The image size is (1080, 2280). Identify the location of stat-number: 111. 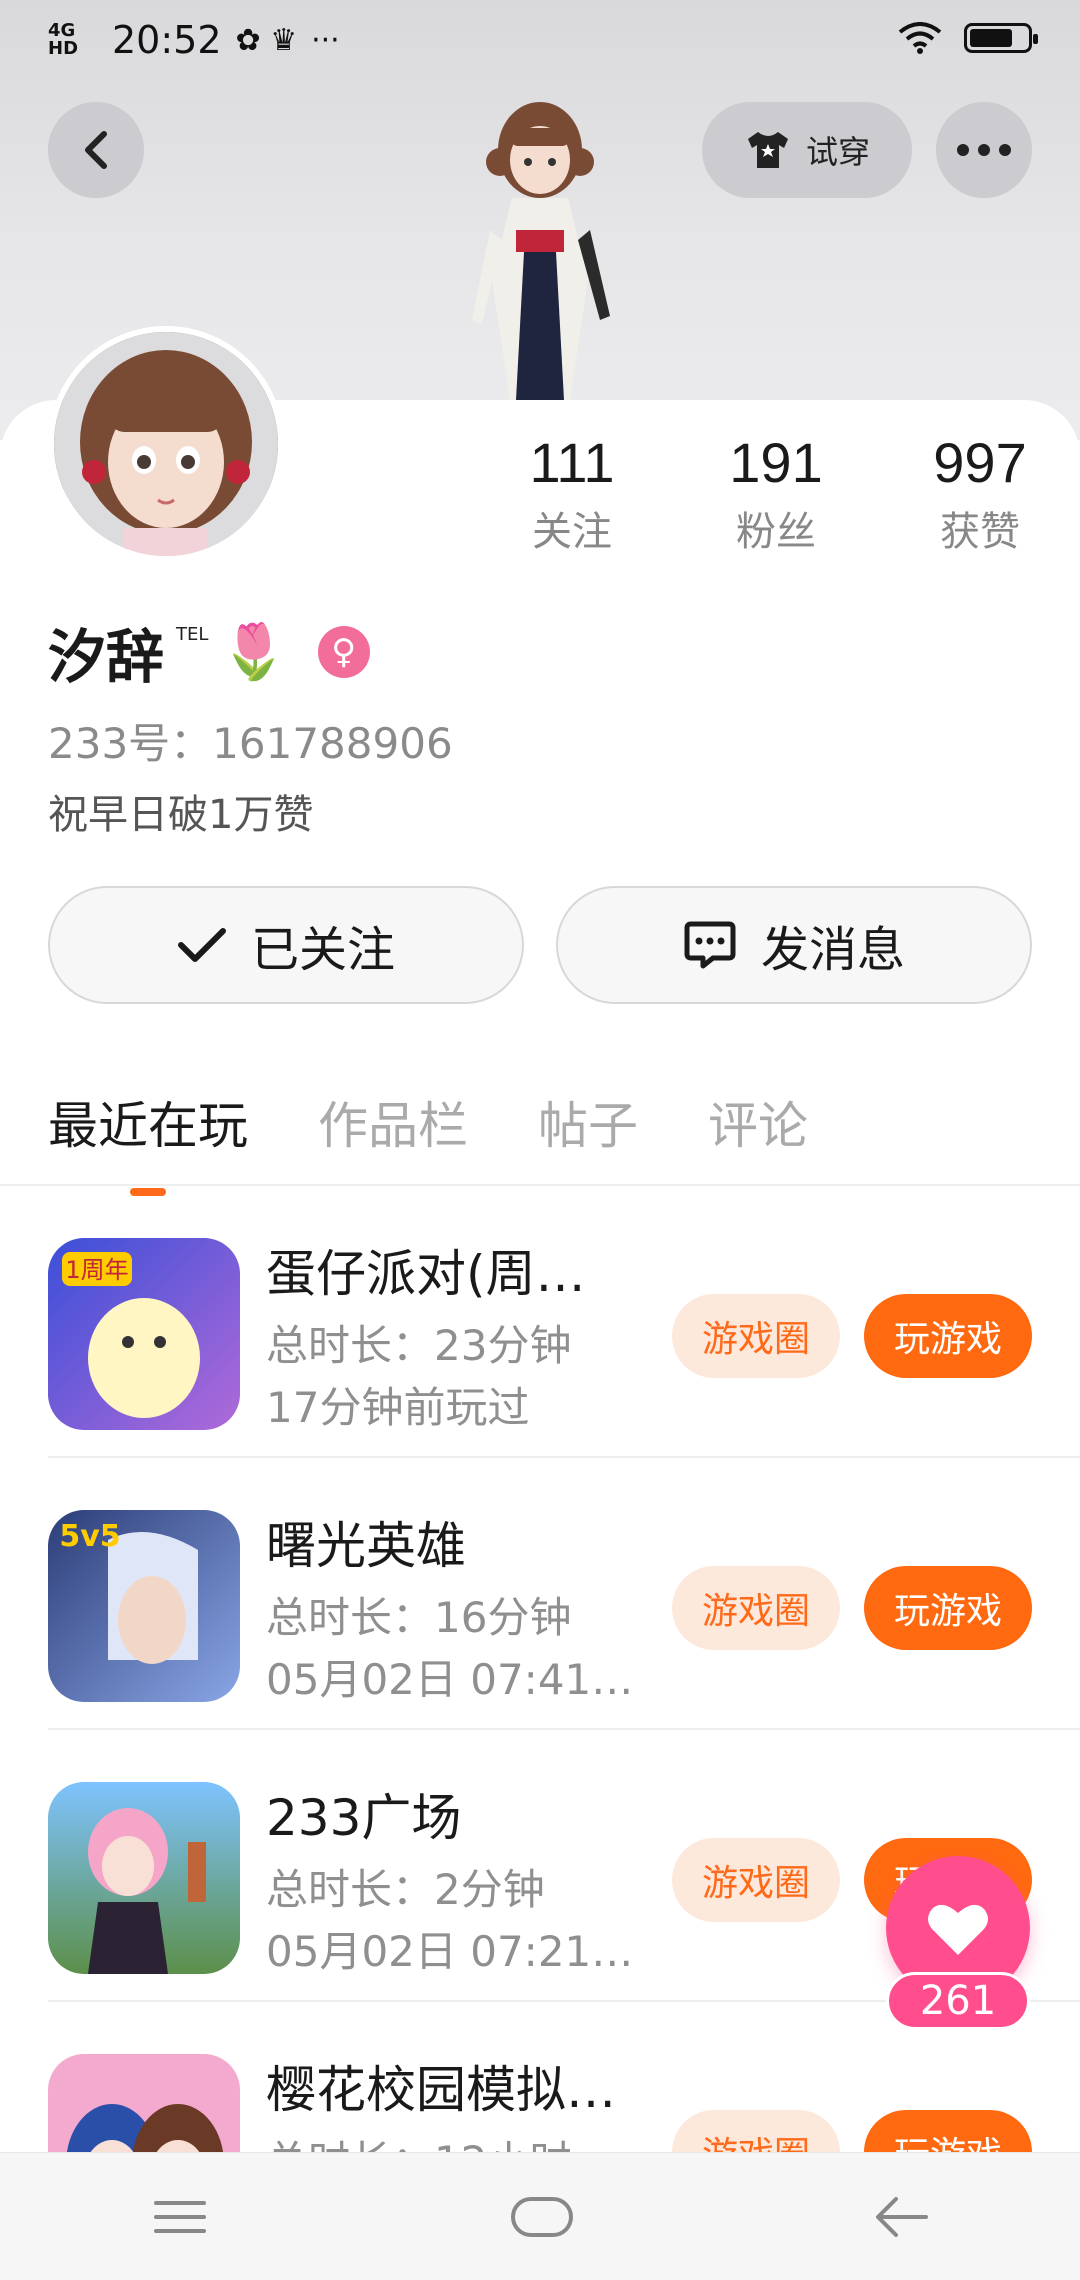
(572, 462).